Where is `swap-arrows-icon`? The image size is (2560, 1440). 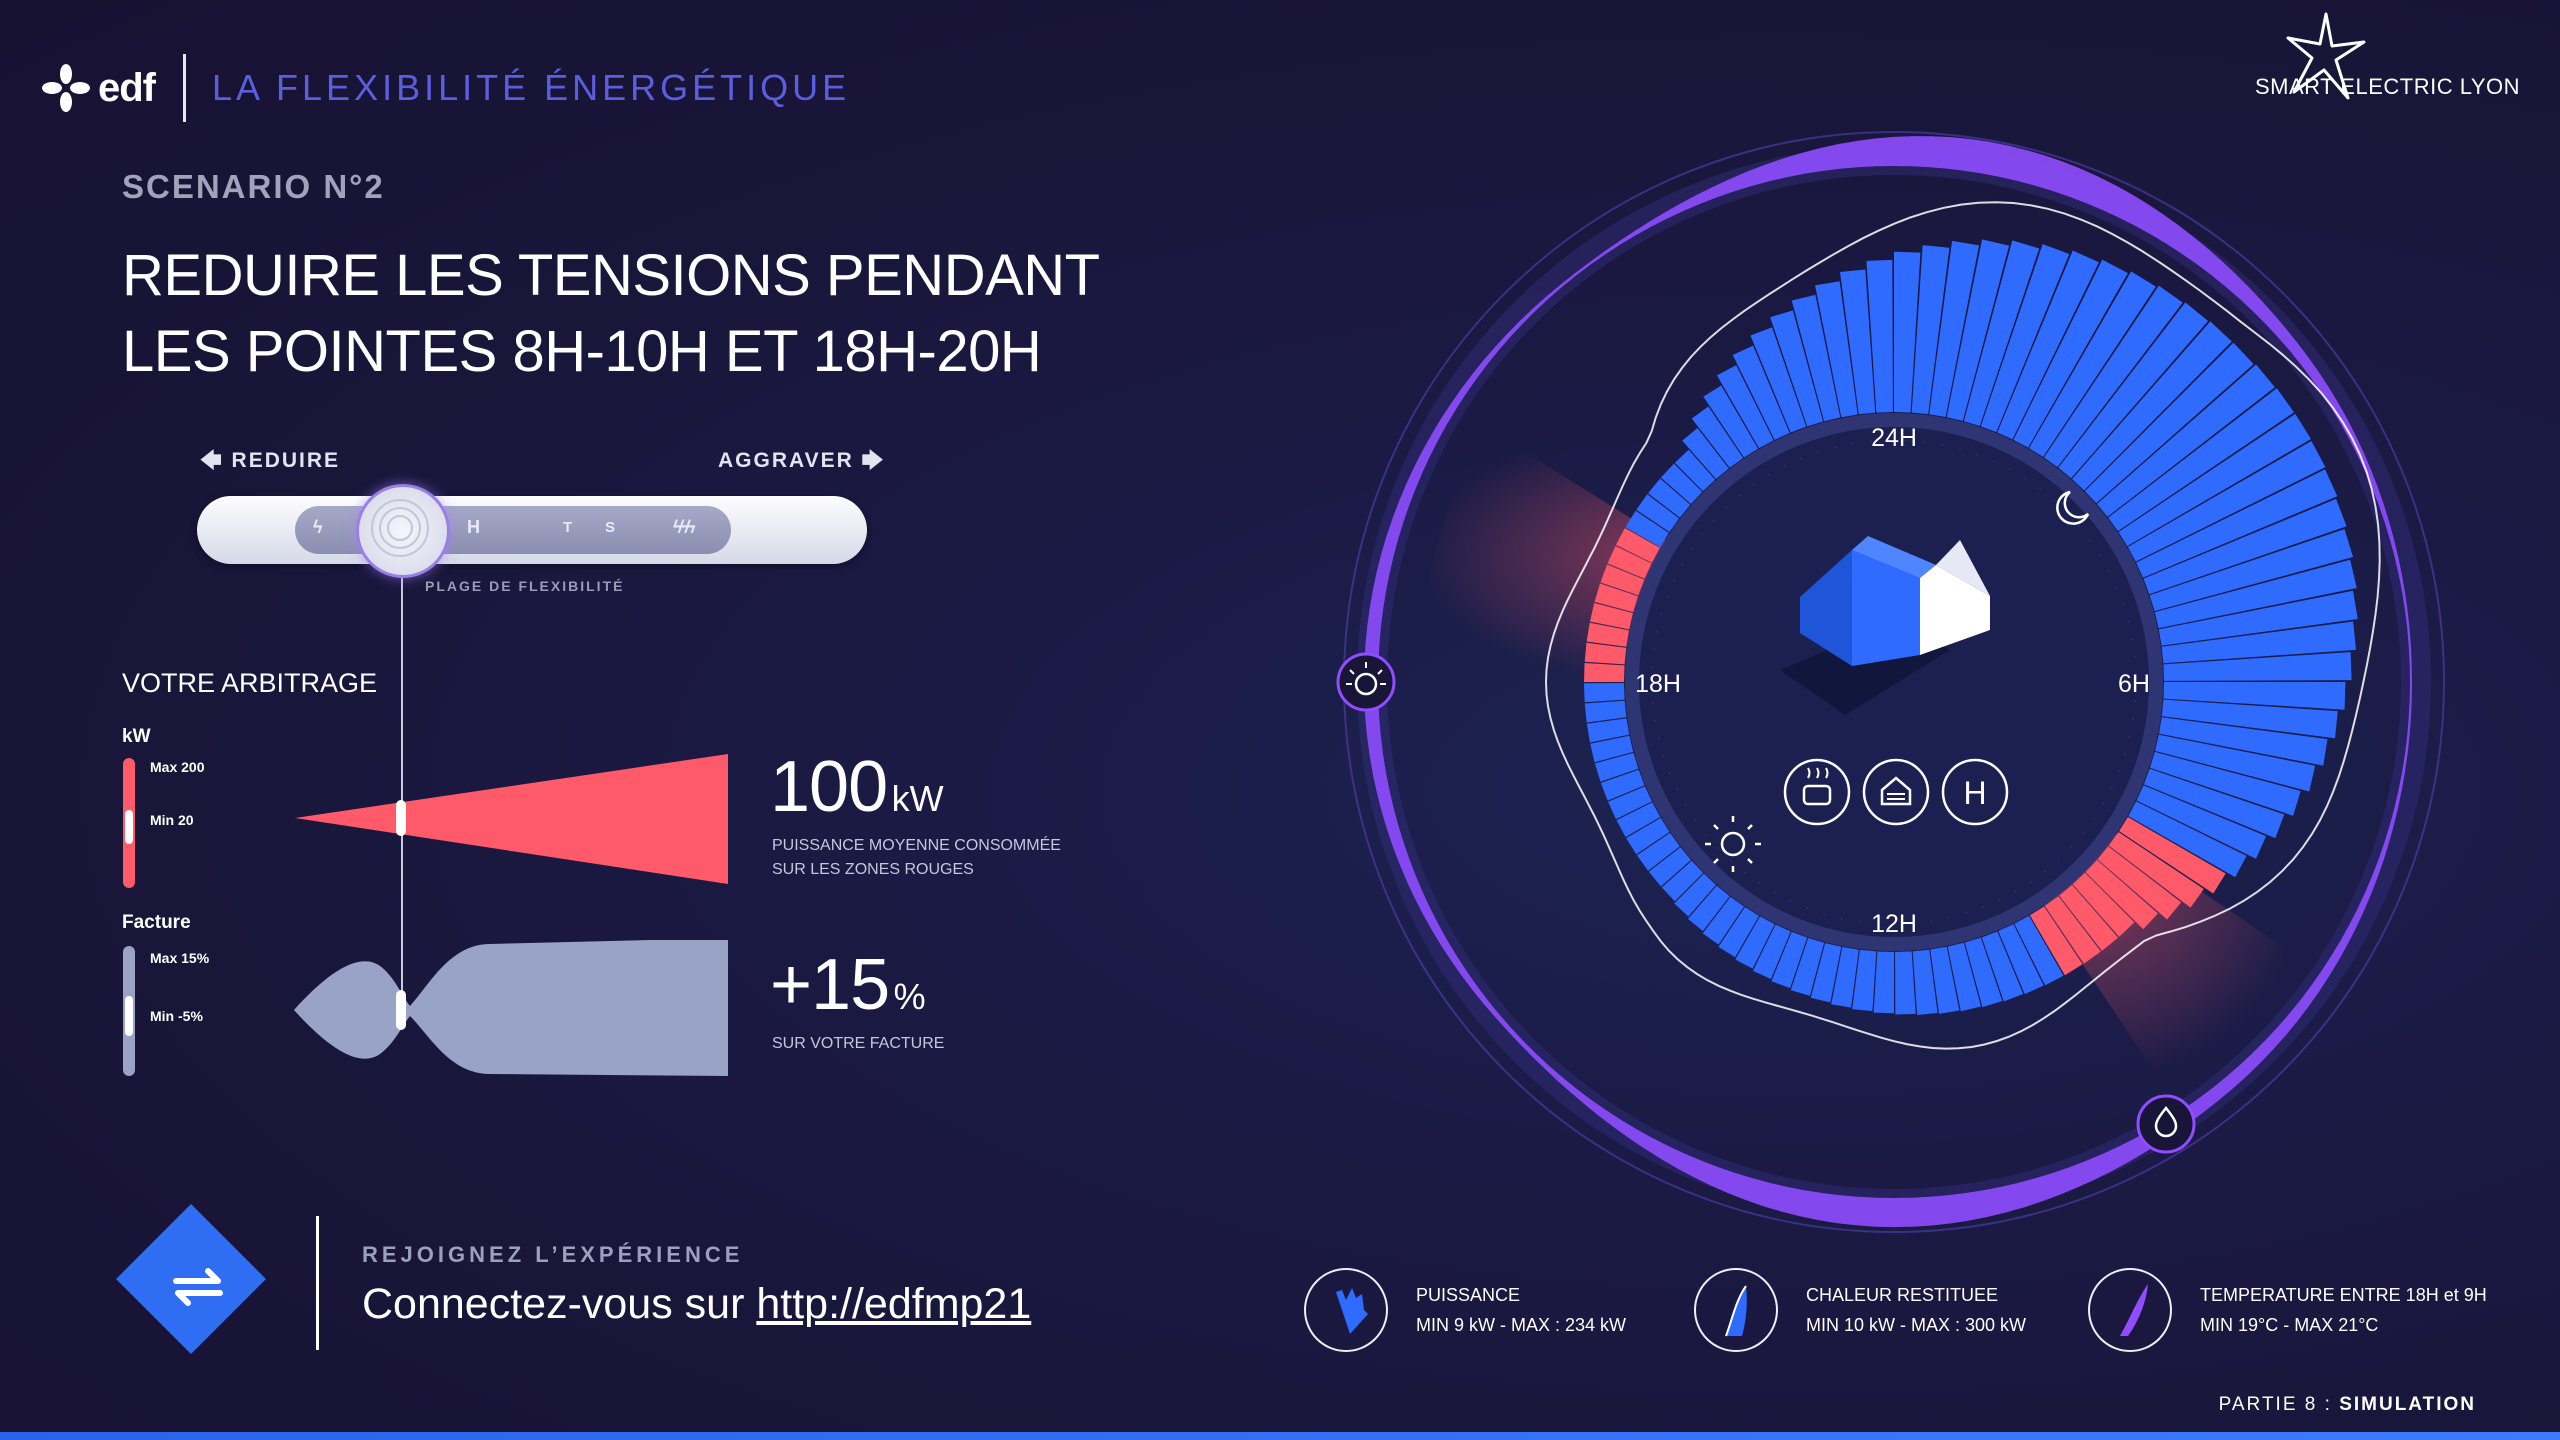 swap-arrows-icon is located at coordinates (198, 1287).